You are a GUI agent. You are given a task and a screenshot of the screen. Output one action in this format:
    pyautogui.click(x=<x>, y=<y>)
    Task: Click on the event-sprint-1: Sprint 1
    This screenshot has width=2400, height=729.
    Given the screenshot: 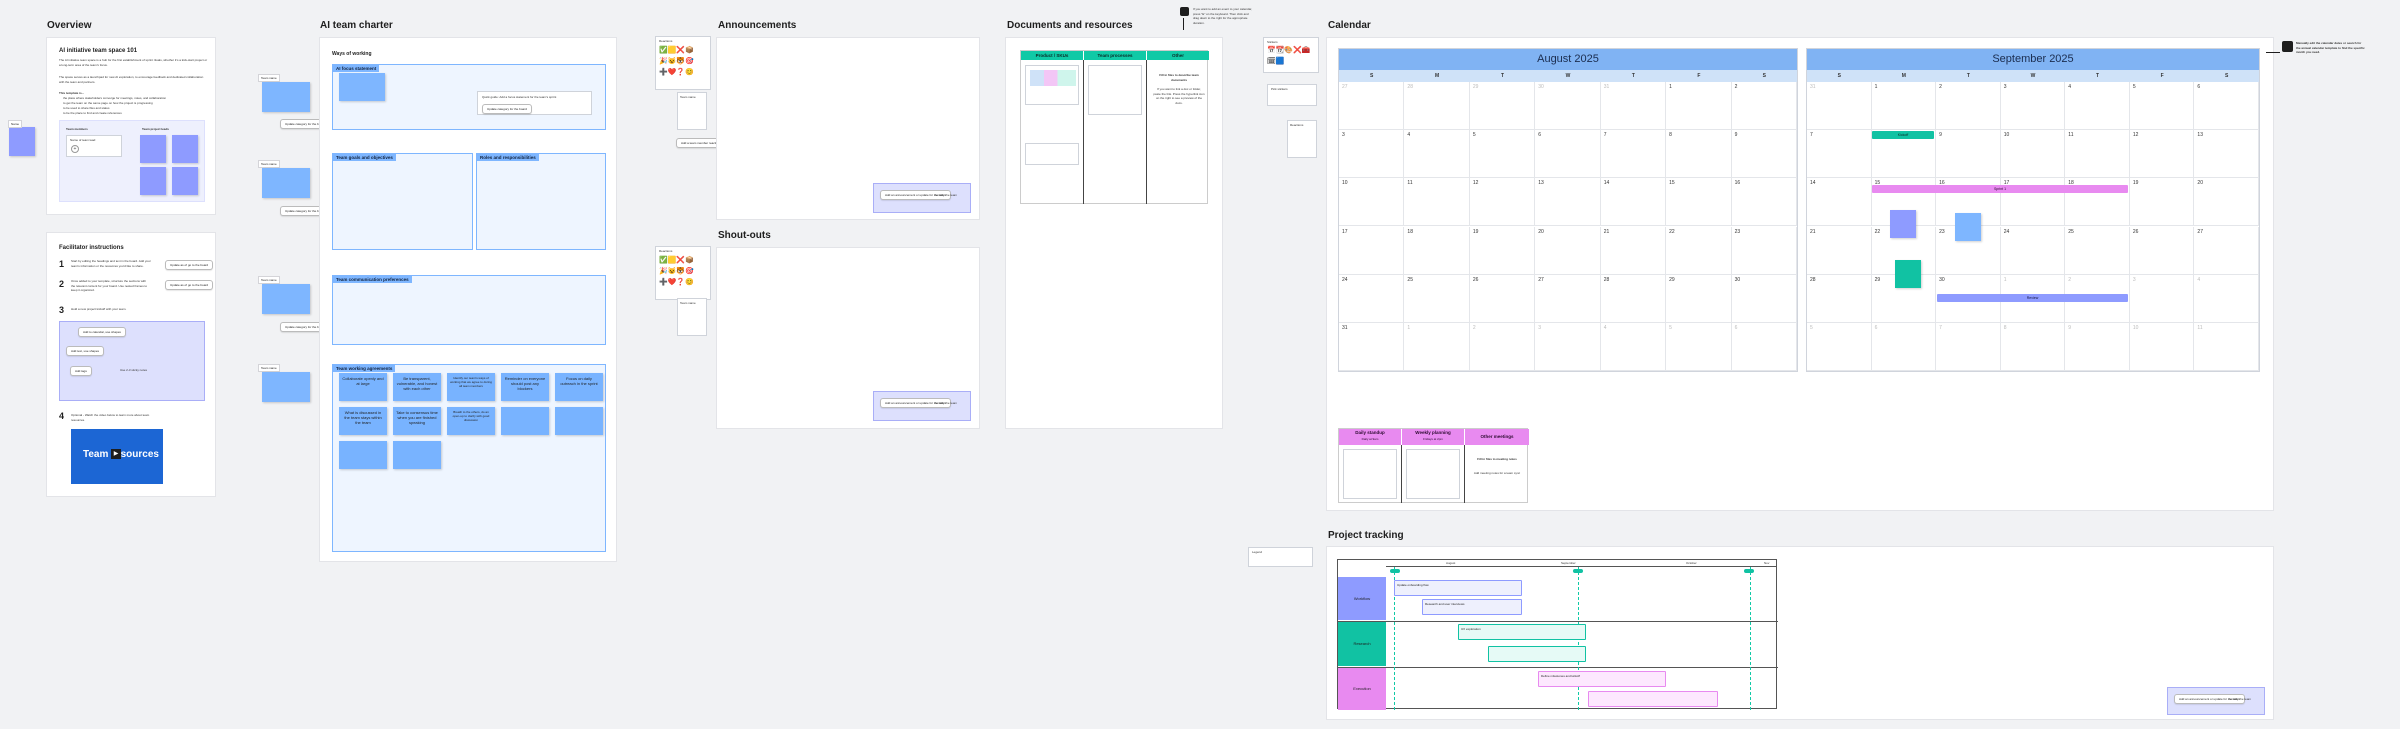 What is the action you would take?
    pyautogui.click(x=2000, y=189)
    